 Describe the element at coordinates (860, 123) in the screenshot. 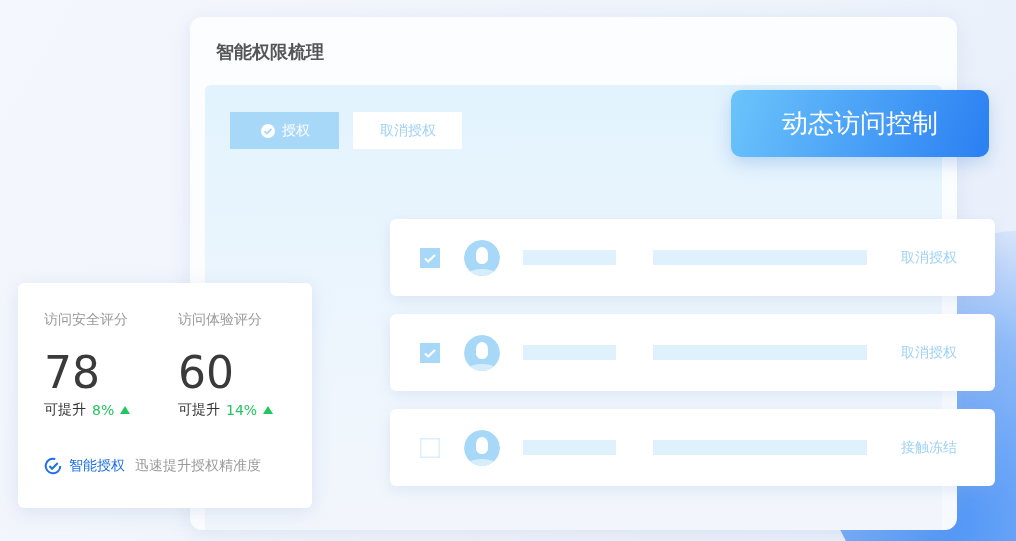

I see `feature-badge: 动态访问控制` at that location.